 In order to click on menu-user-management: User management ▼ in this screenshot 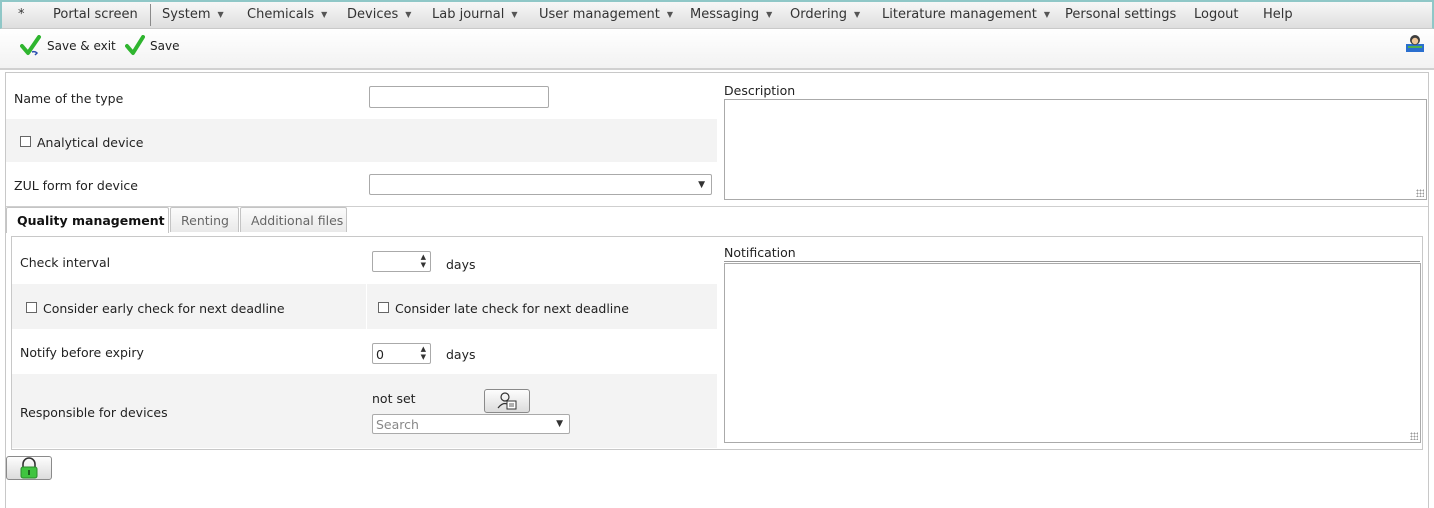, I will do `click(606, 14)`.